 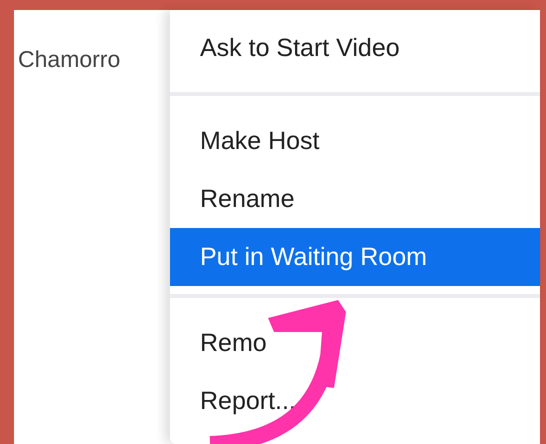 What do you see at coordinates (355, 257) in the screenshot?
I see `menu-item: Put in Waiting Room` at bounding box center [355, 257].